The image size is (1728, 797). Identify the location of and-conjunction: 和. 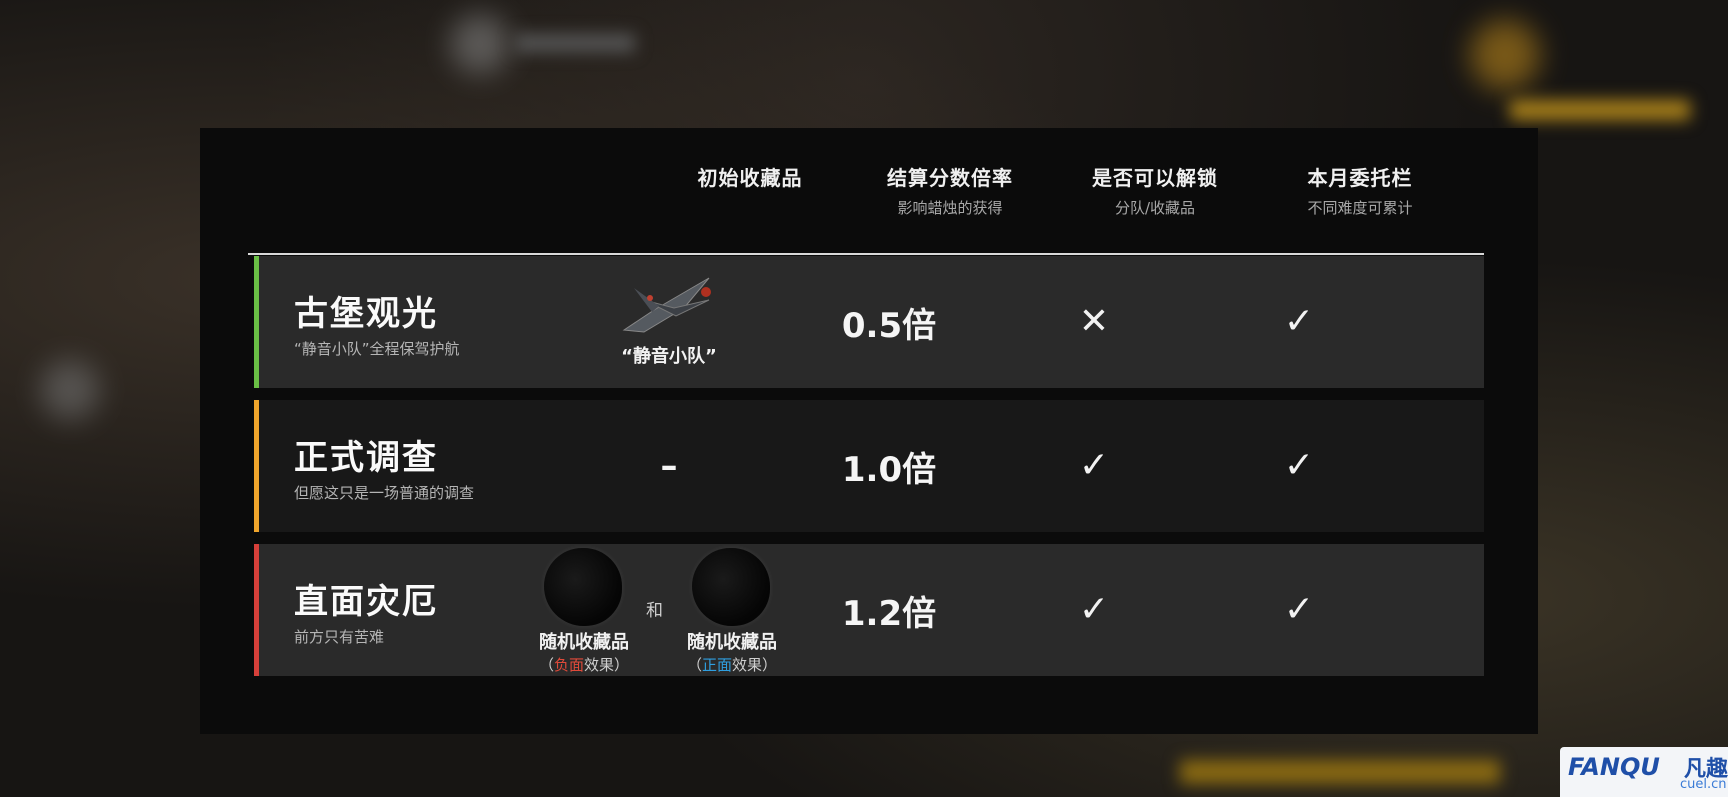
(654, 611).